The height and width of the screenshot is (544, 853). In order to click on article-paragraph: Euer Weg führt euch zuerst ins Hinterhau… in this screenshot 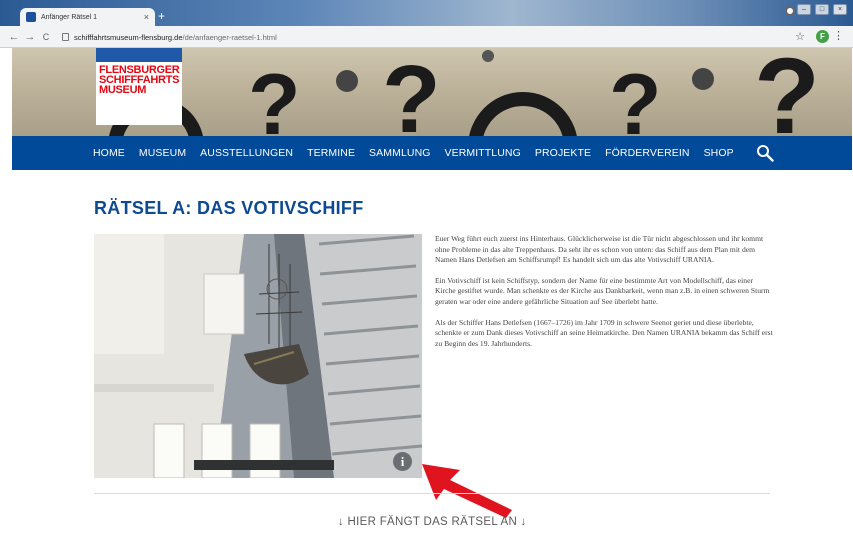, I will do `click(599, 249)`.